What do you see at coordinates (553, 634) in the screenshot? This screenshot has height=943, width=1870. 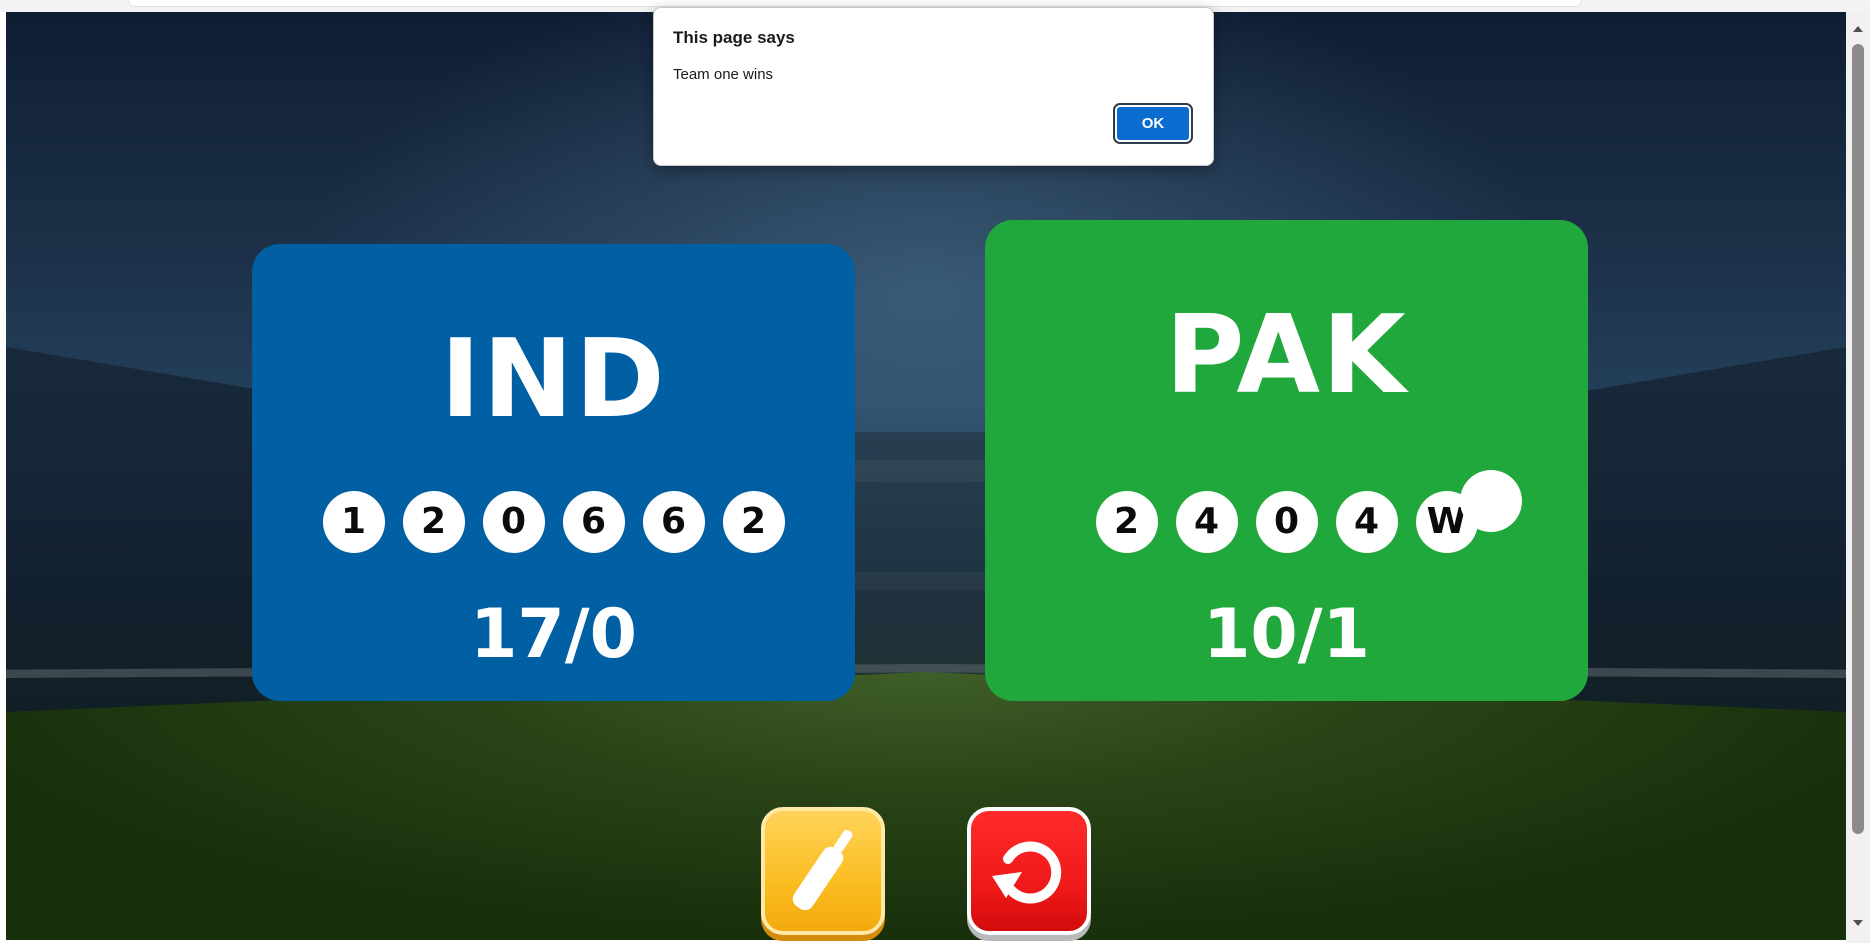 I see `team-one-score: 17/0` at bounding box center [553, 634].